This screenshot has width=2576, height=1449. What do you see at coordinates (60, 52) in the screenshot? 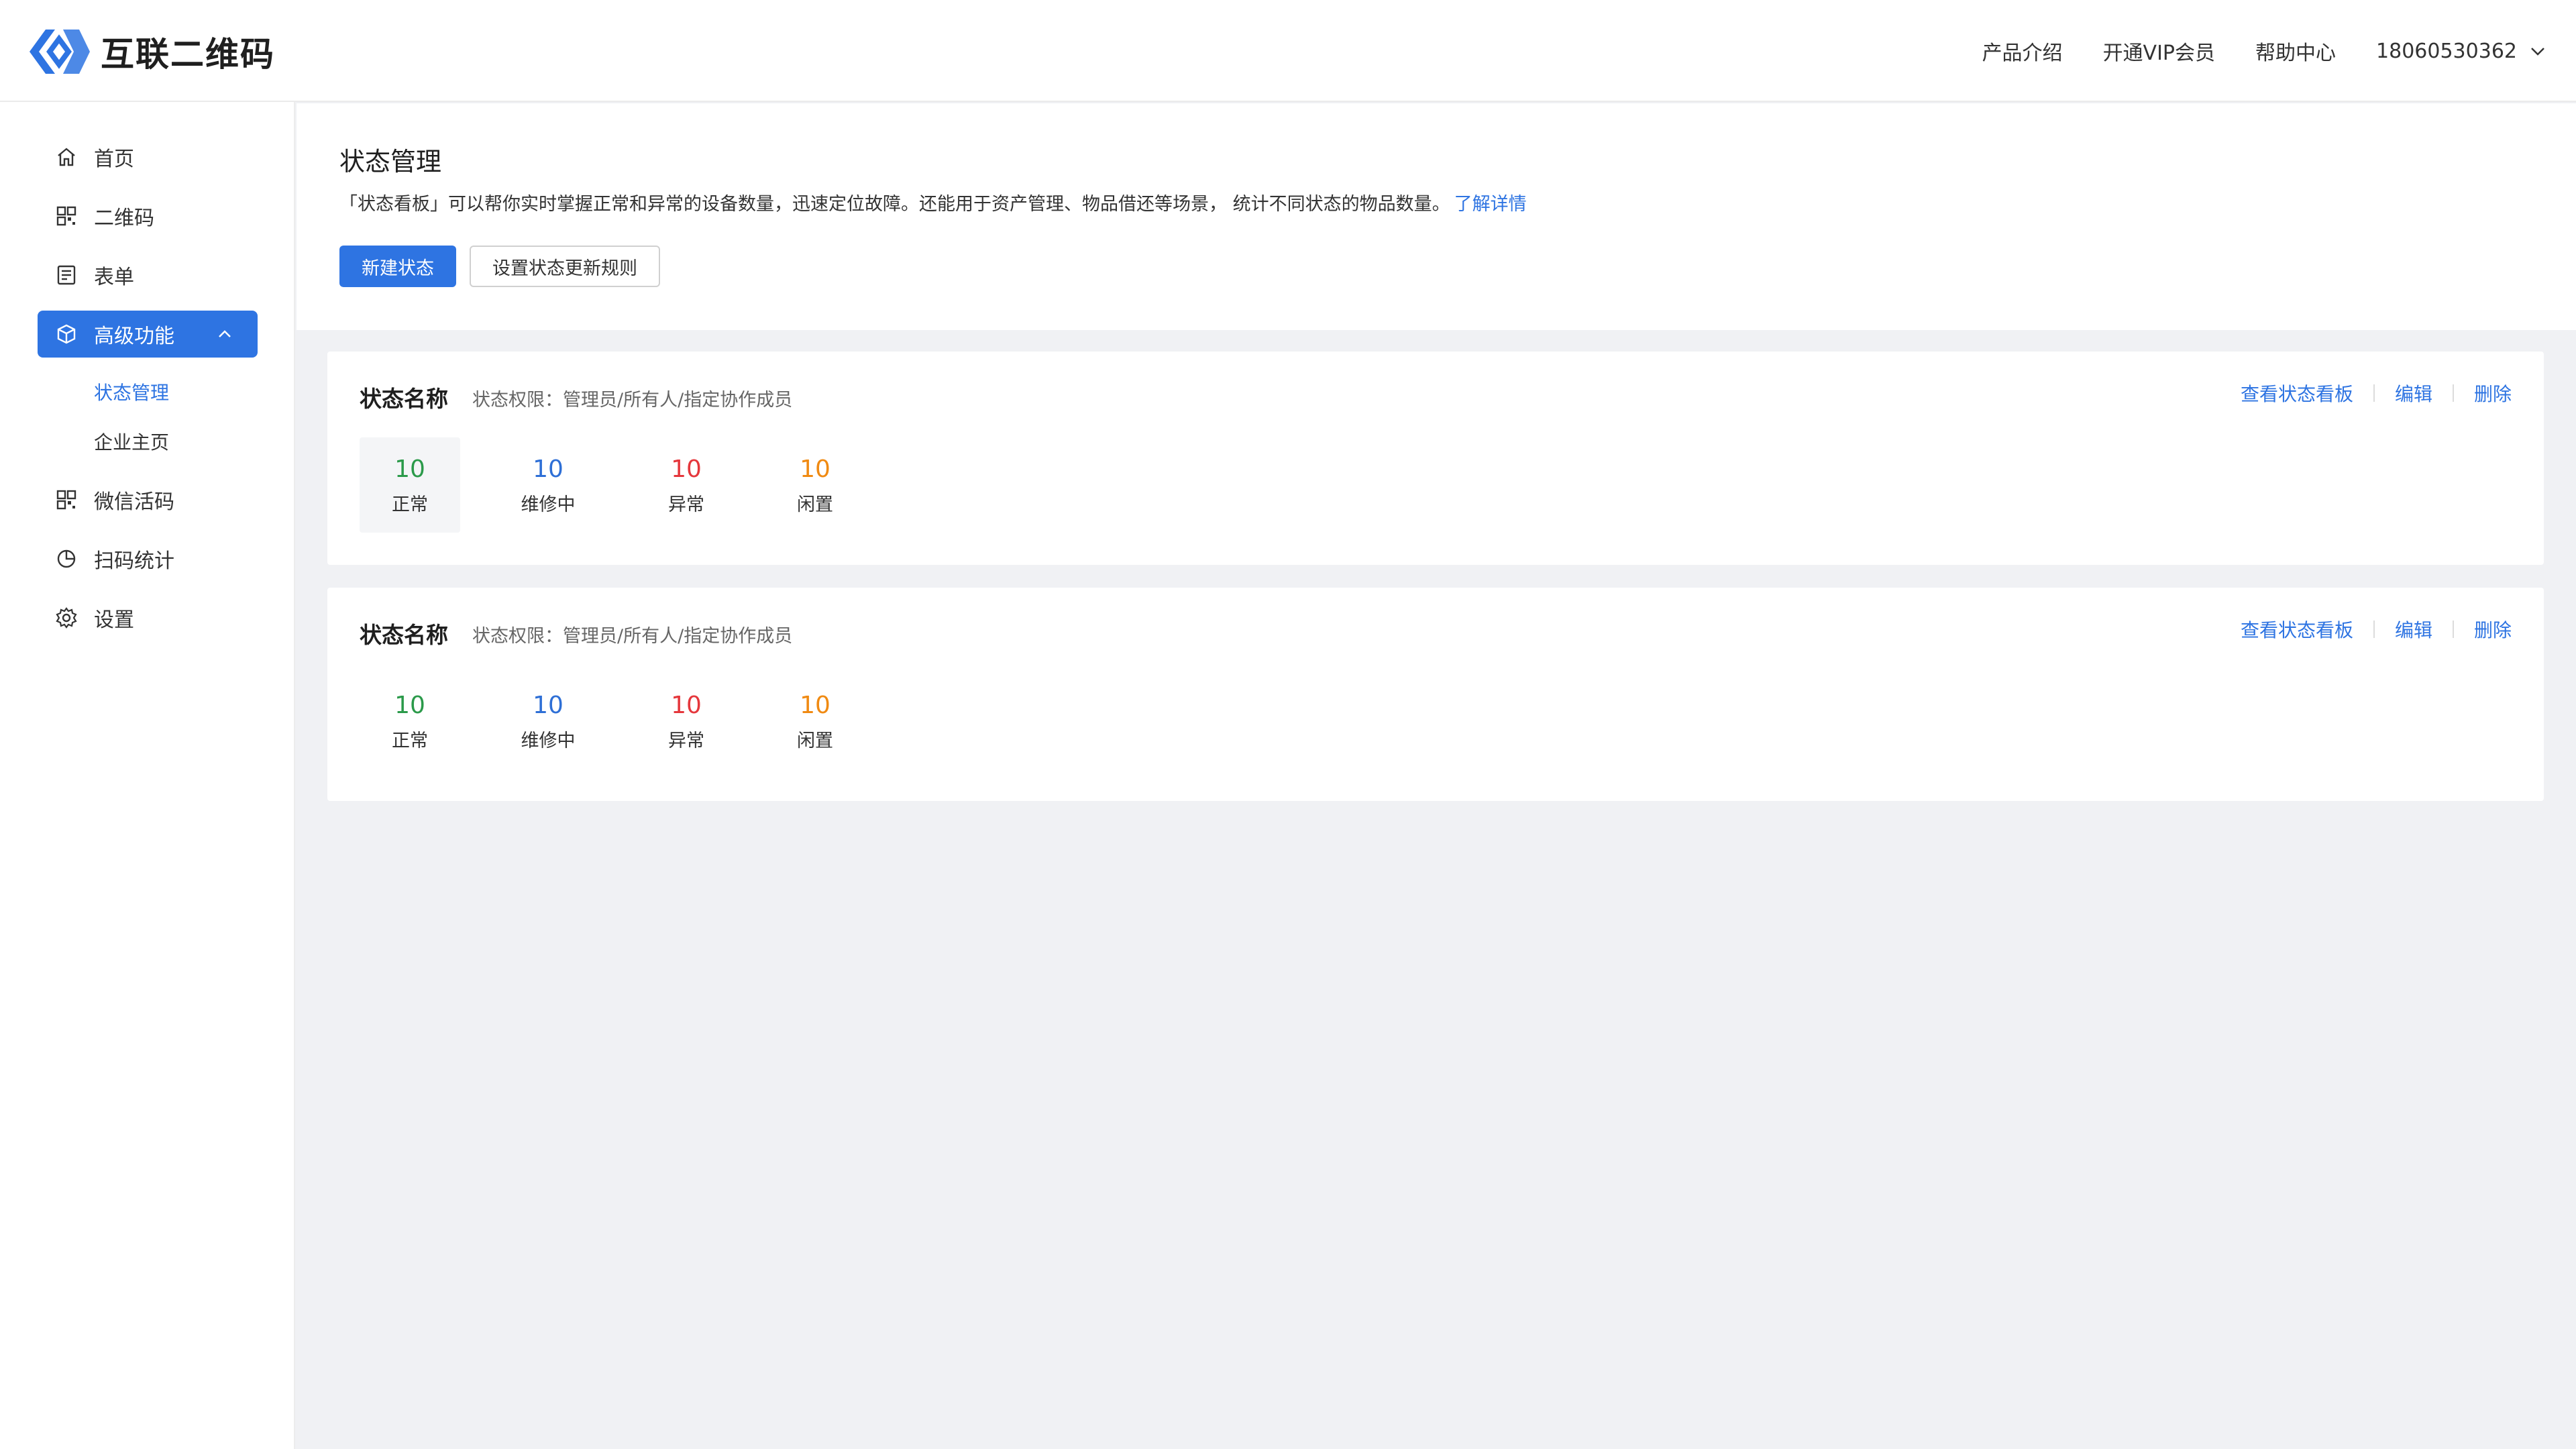
I see `logo-icon` at bounding box center [60, 52].